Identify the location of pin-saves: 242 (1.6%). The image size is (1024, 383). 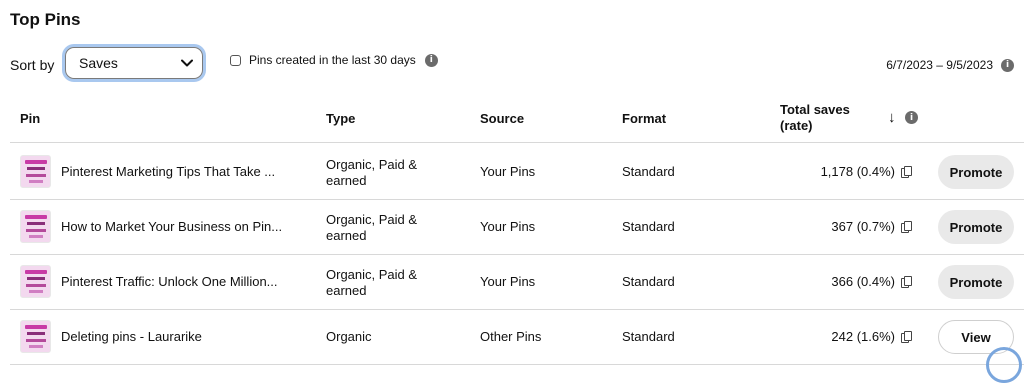
(871, 336).